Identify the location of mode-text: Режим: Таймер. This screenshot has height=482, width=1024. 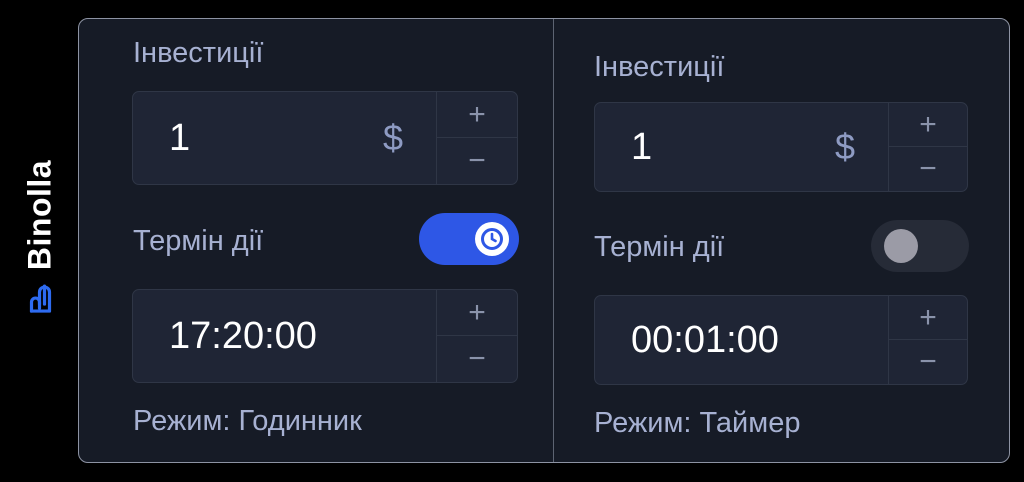
(697, 423).